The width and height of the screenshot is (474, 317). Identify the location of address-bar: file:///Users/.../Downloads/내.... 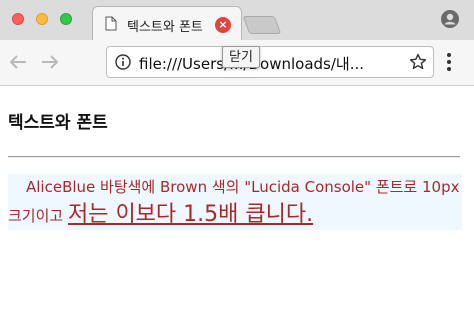
(270, 62).